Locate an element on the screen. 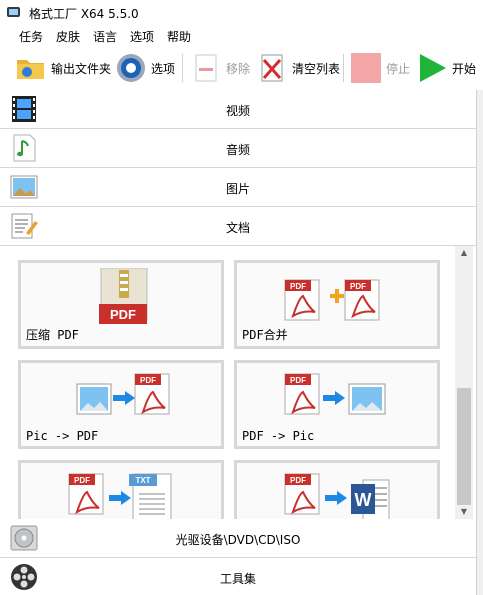  pdf-merge-icon: PDF PDF is located at coordinates (332, 300).